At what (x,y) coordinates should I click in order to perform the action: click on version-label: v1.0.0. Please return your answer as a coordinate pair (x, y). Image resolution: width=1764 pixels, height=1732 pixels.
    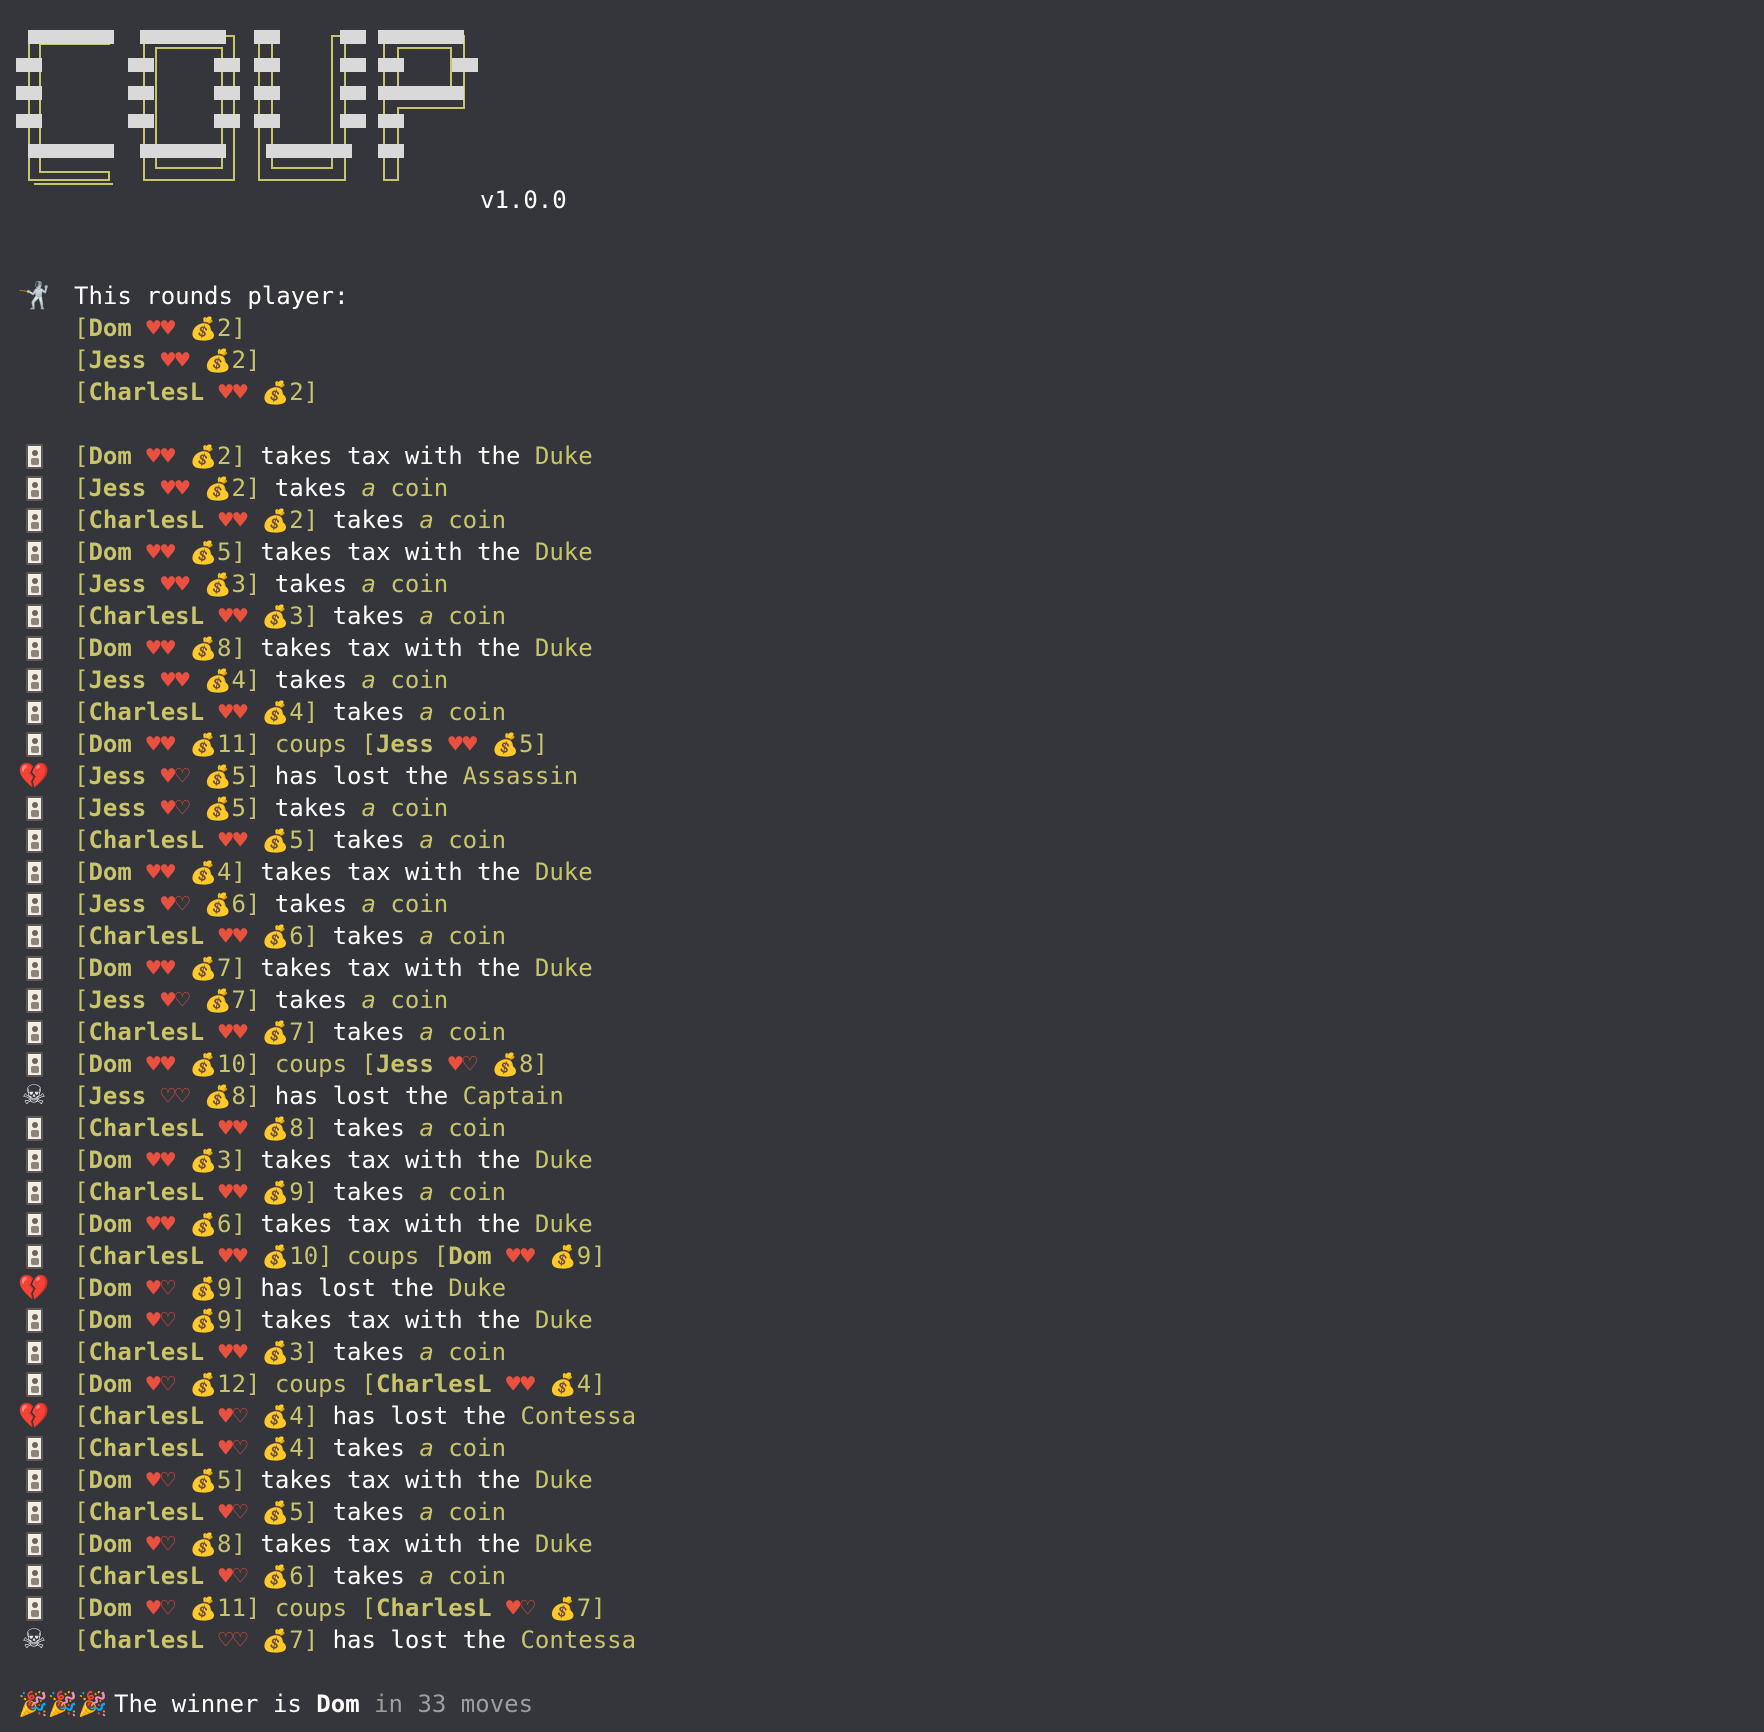
    Looking at the image, I should click on (523, 200).